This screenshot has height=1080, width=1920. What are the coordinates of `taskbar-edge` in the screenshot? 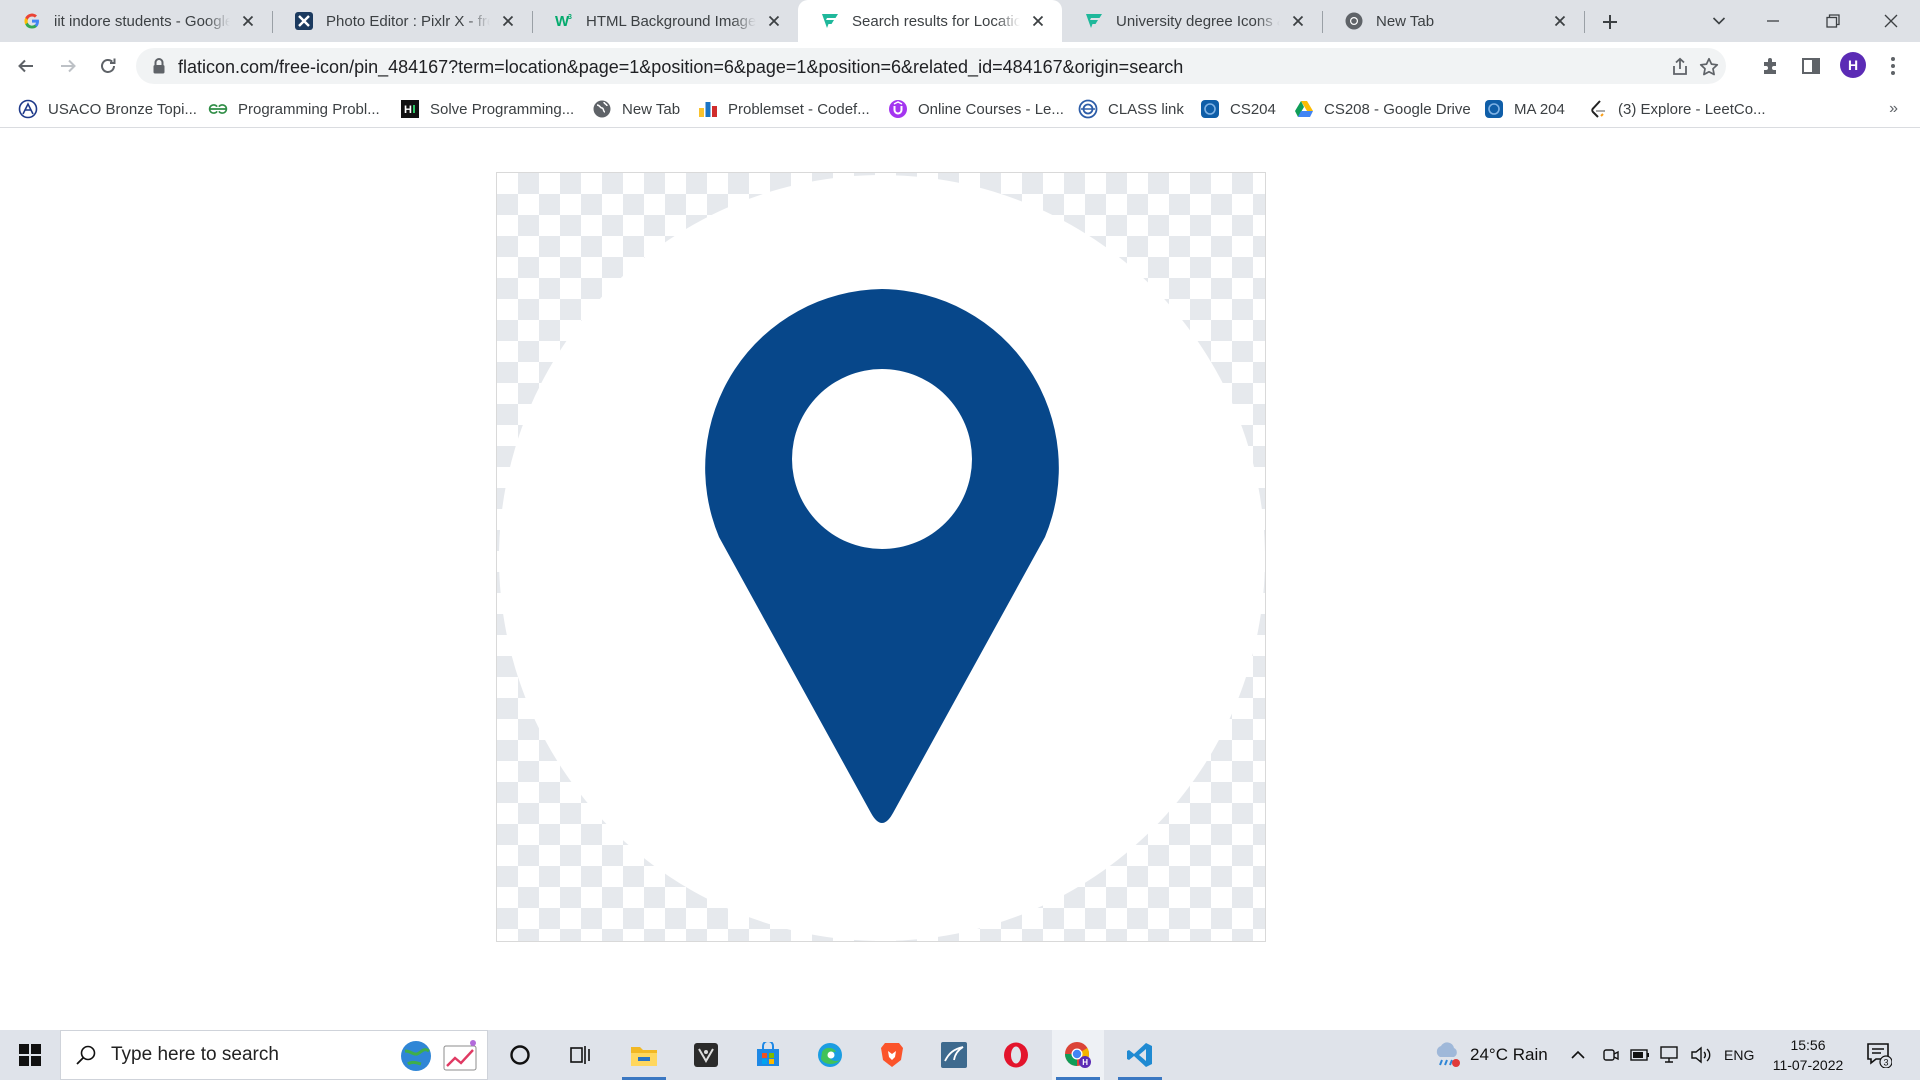 It's located at (830, 1055).